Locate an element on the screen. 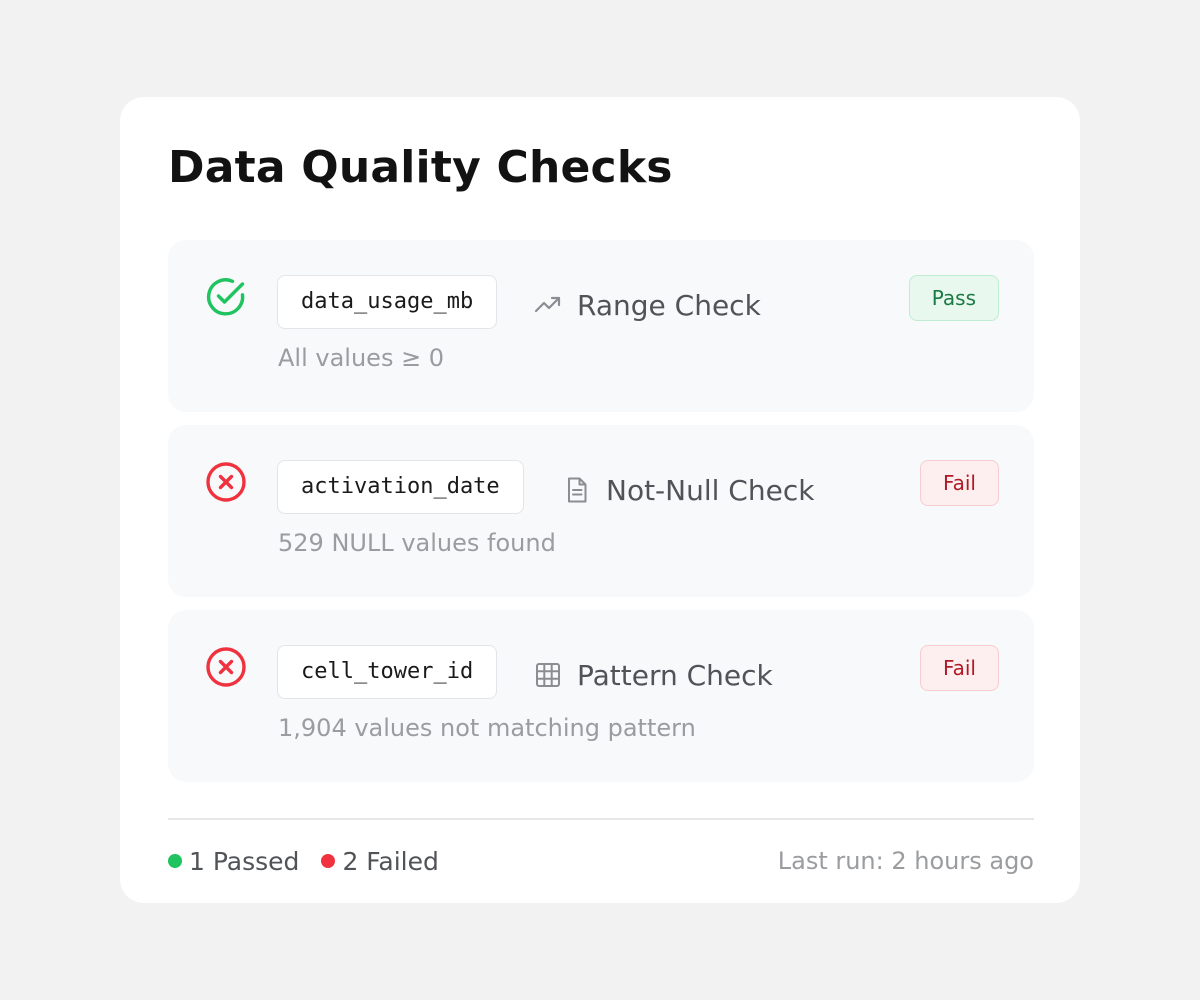  document-icon is located at coordinates (577, 490).